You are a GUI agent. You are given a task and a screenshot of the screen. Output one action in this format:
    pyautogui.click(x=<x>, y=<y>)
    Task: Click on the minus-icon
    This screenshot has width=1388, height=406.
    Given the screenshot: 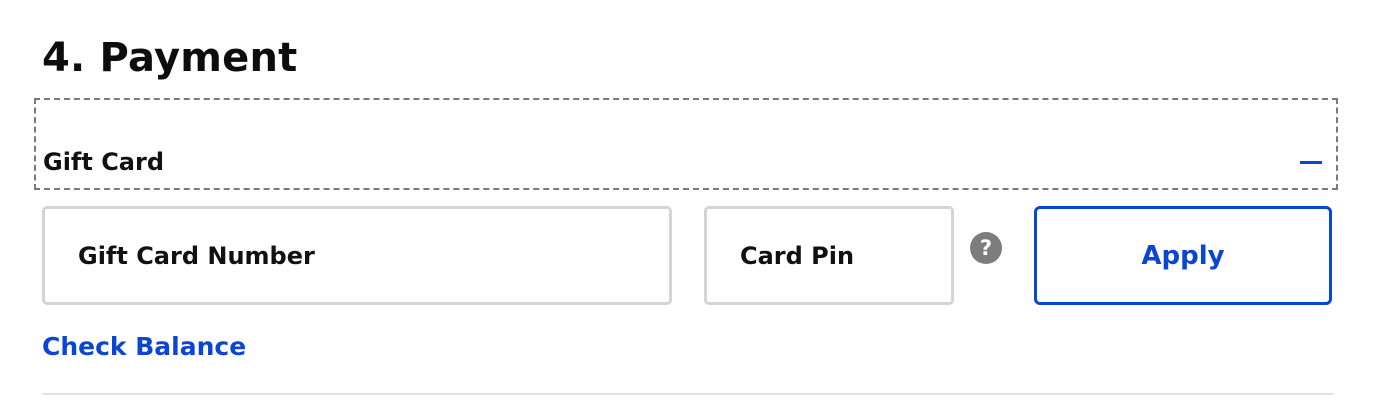 What is the action you would take?
    pyautogui.click(x=1311, y=162)
    